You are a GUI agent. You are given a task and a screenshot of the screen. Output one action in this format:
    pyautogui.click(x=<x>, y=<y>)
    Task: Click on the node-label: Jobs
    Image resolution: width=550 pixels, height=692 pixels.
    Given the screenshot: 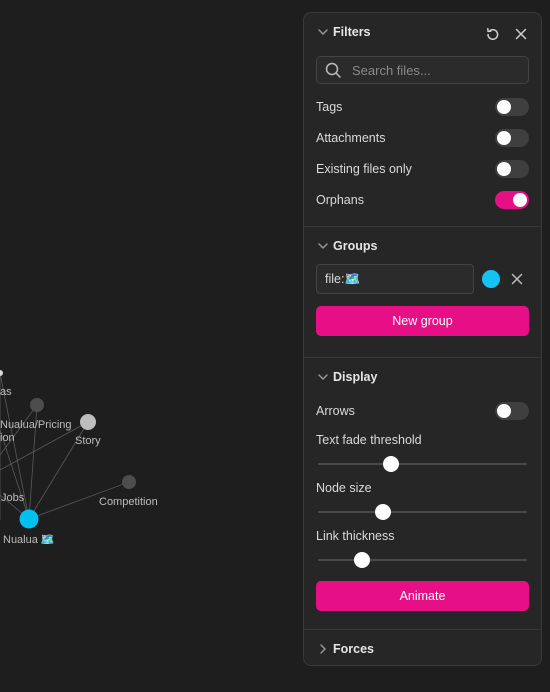 What is the action you would take?
    pyautogui.click(x=13, y=498)
    